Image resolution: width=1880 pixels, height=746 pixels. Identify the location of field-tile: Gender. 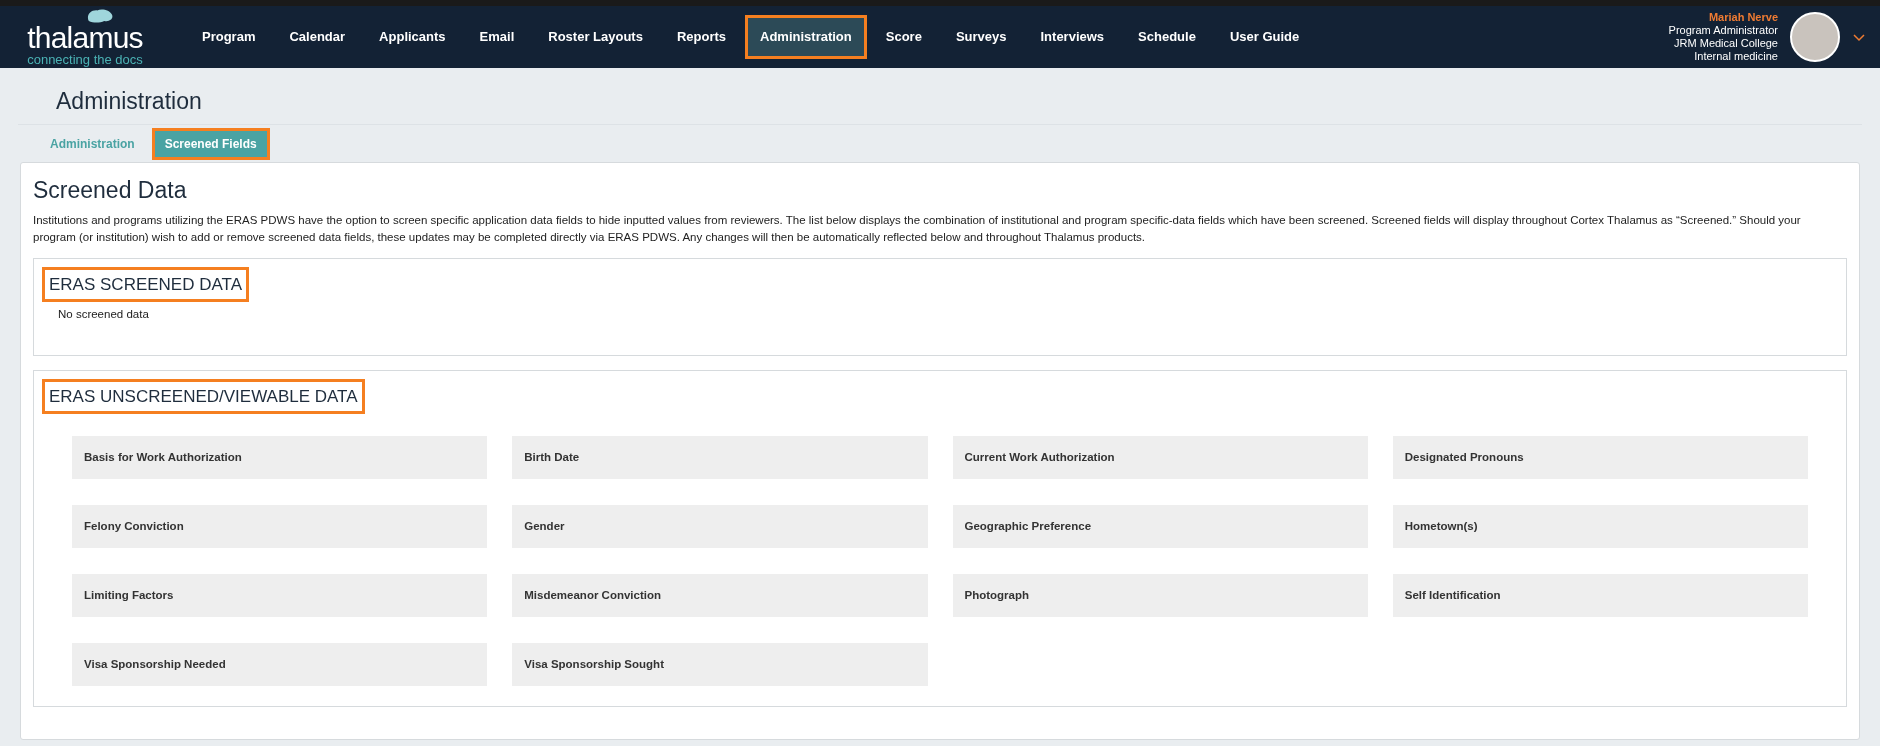
(720, 526).